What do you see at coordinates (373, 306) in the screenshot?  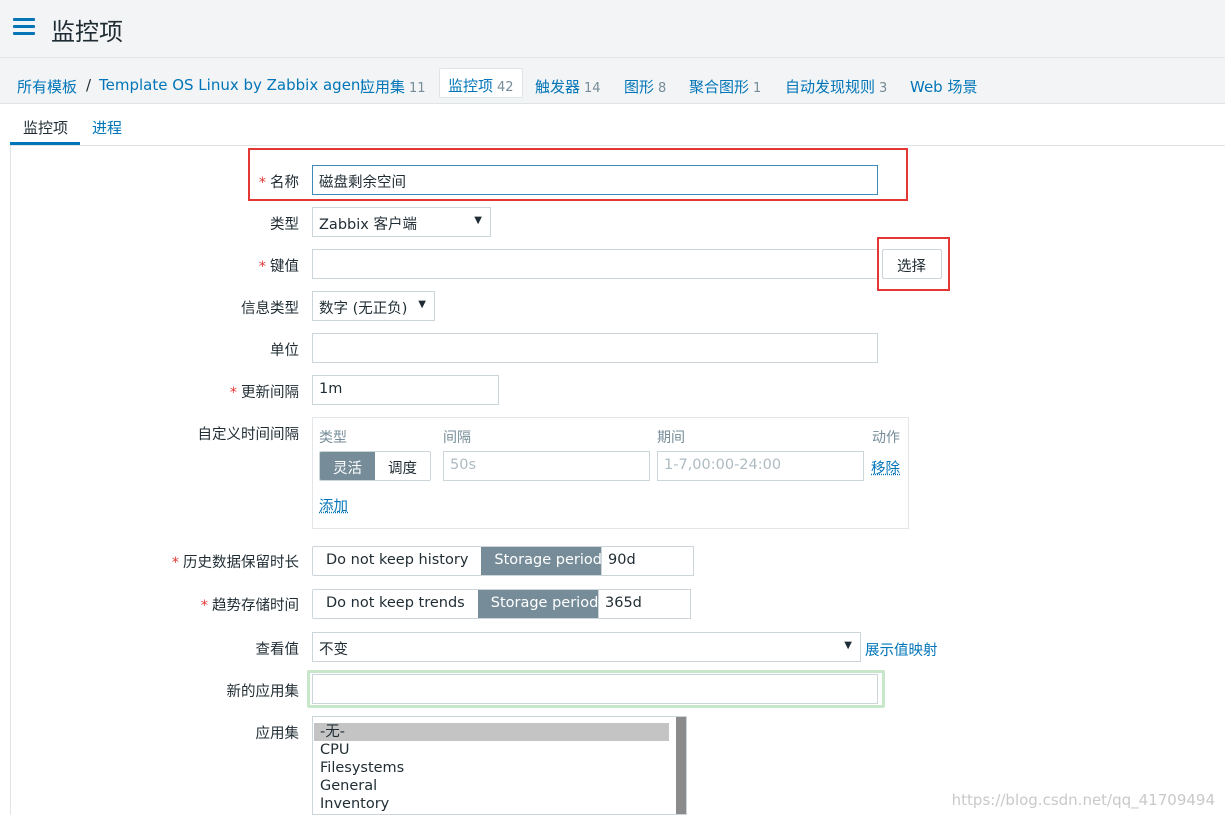 I see `info-type-select: 数字 (无正负) ▼` at bounding box center [373, 306].